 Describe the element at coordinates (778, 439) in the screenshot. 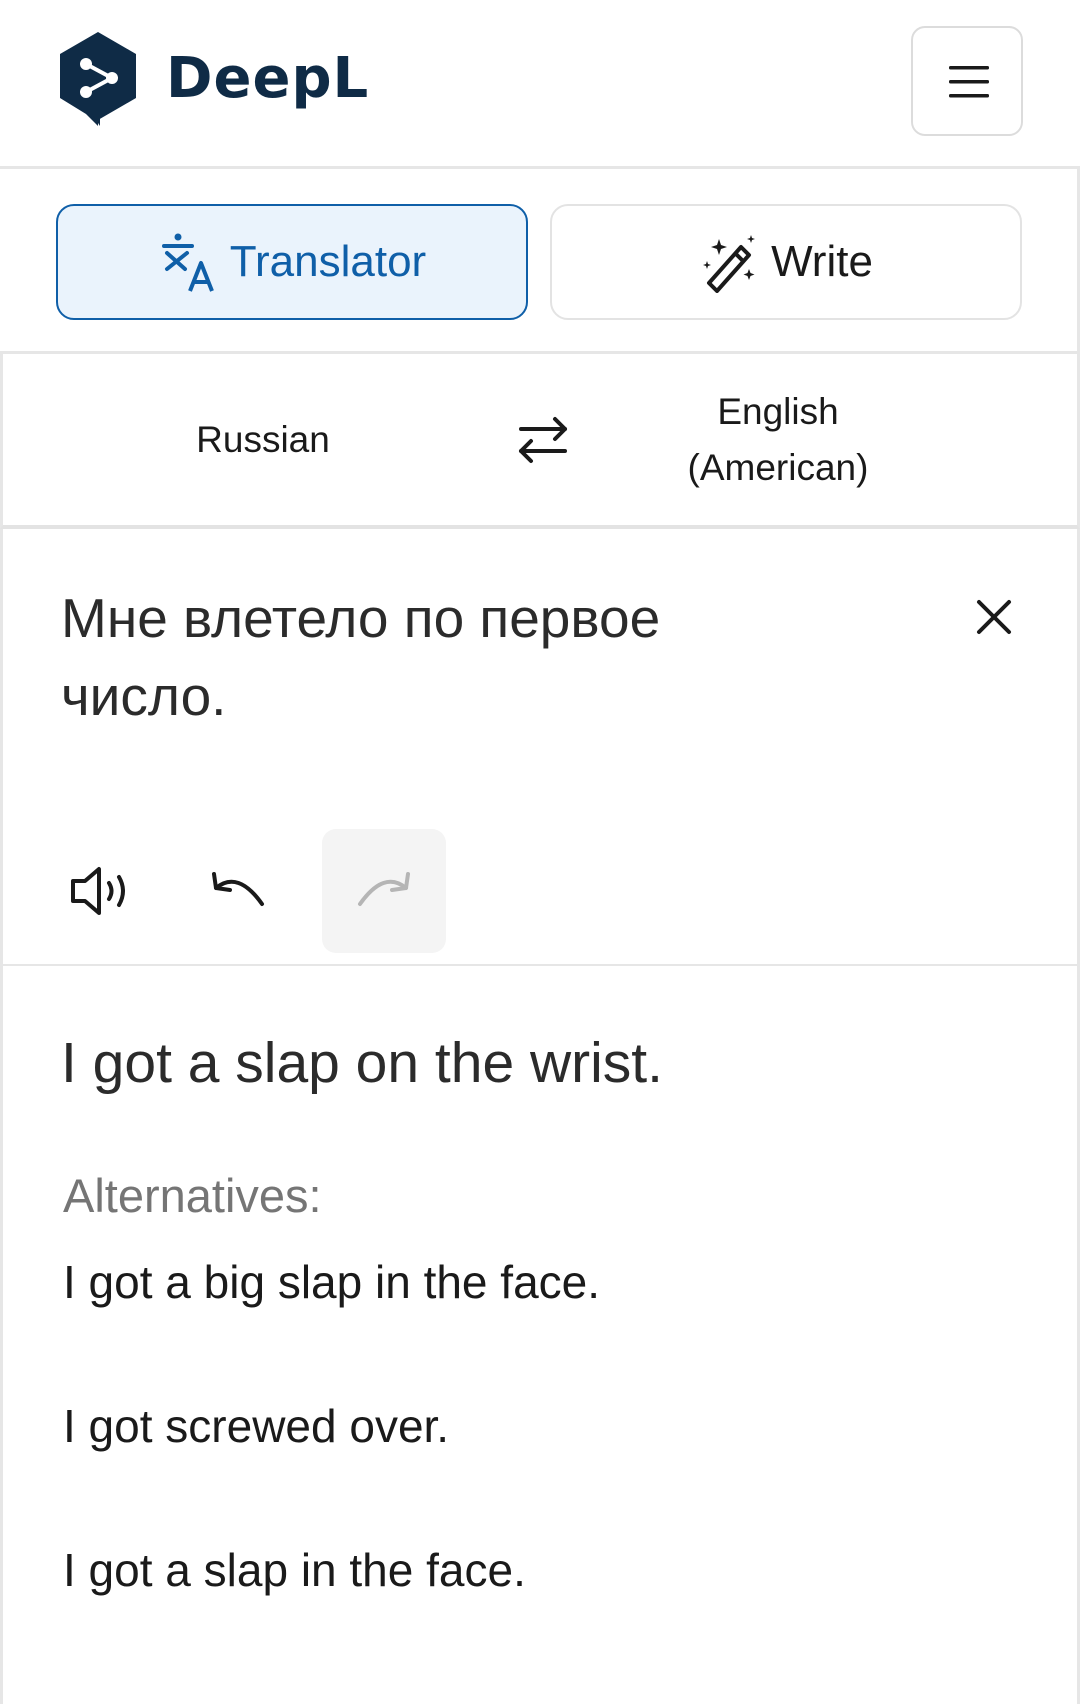

I see `target-language-select: English (American)` at that location.